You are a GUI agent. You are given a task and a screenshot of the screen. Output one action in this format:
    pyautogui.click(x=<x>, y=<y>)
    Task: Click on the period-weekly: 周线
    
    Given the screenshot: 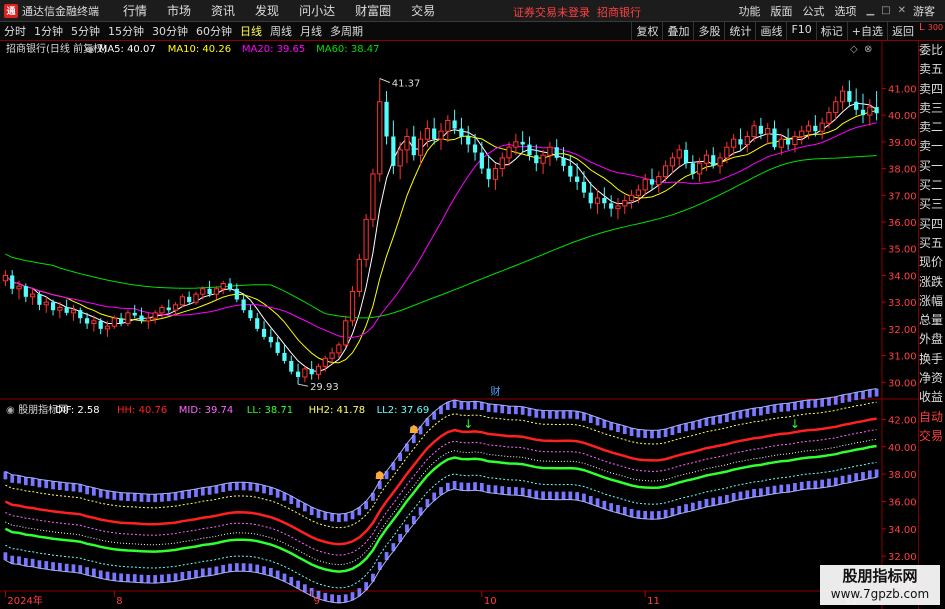 What is the action you would take?
    pyautogui.click(x=281, y=31)
    